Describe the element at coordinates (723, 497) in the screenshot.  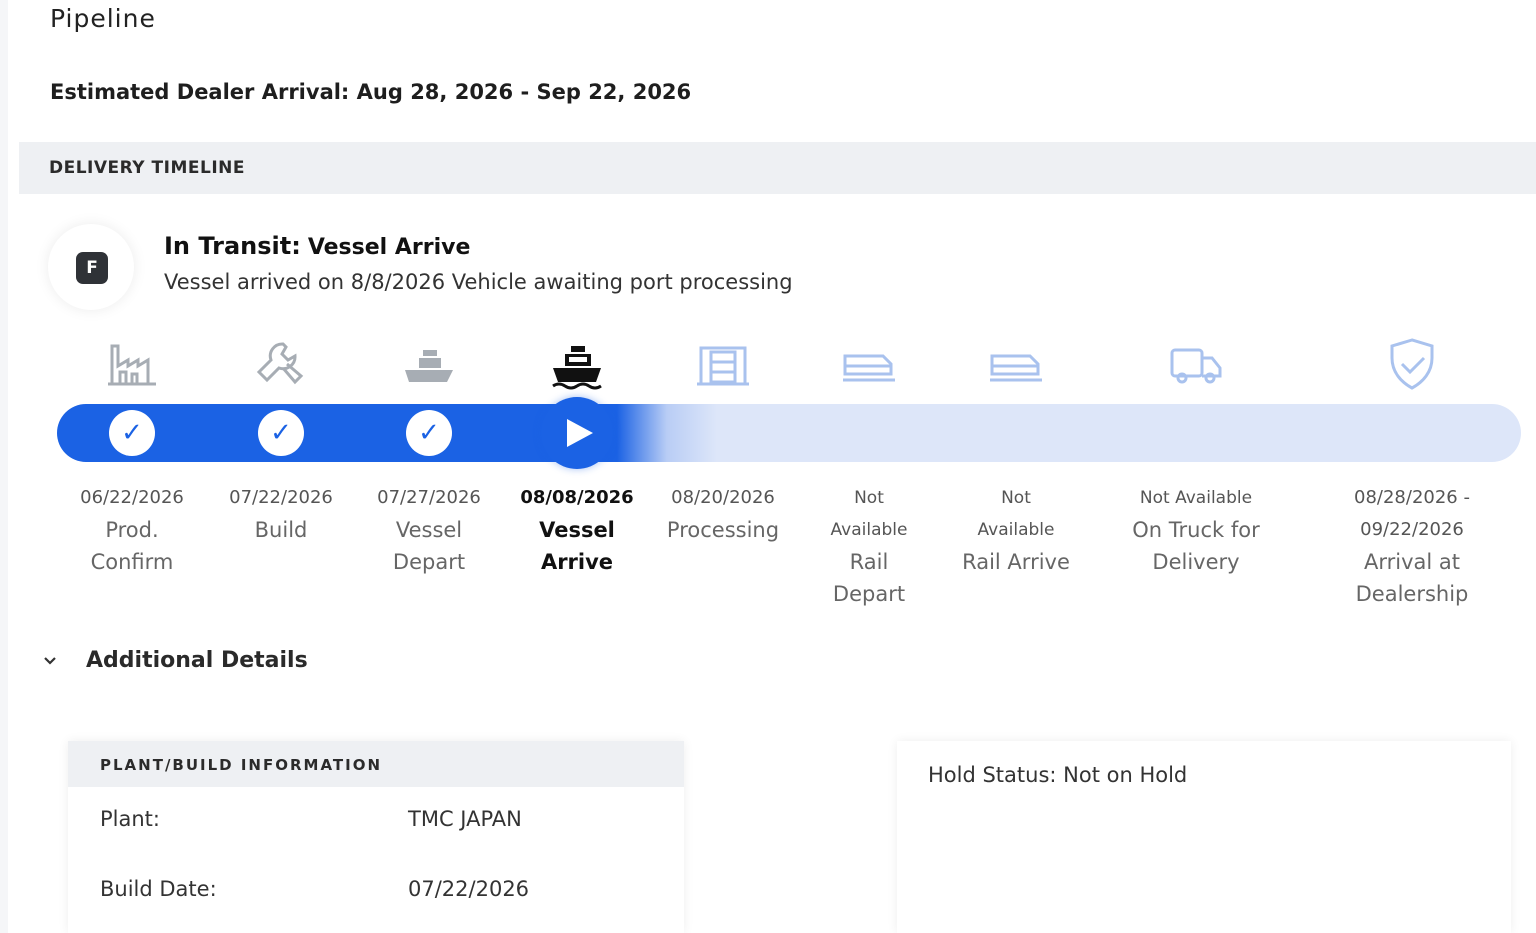
I see `step-date: 08/20/2026` at that location.